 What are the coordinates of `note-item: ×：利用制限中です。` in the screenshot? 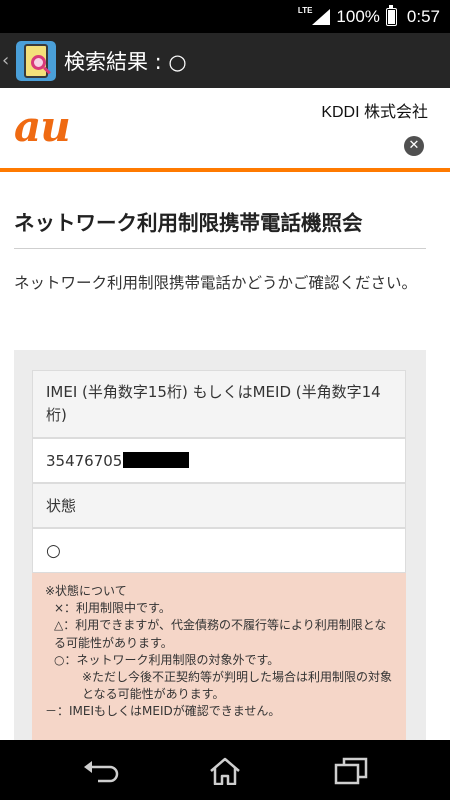 It's located at (112, 608).